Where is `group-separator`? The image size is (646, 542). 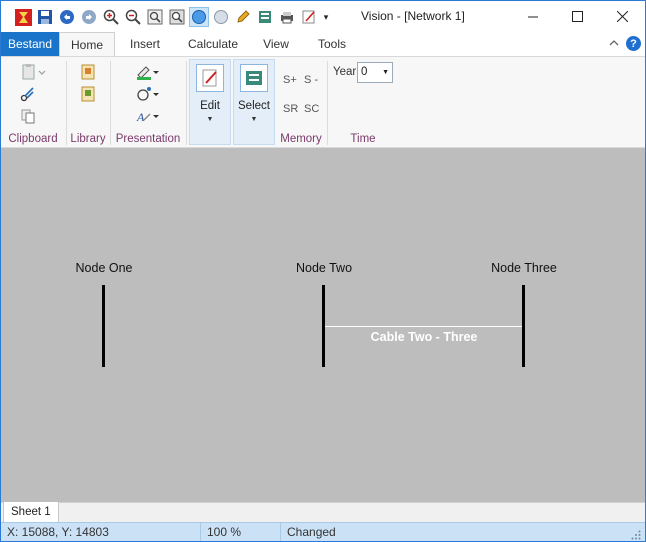
group-separator is located at coordinates (186, 103).